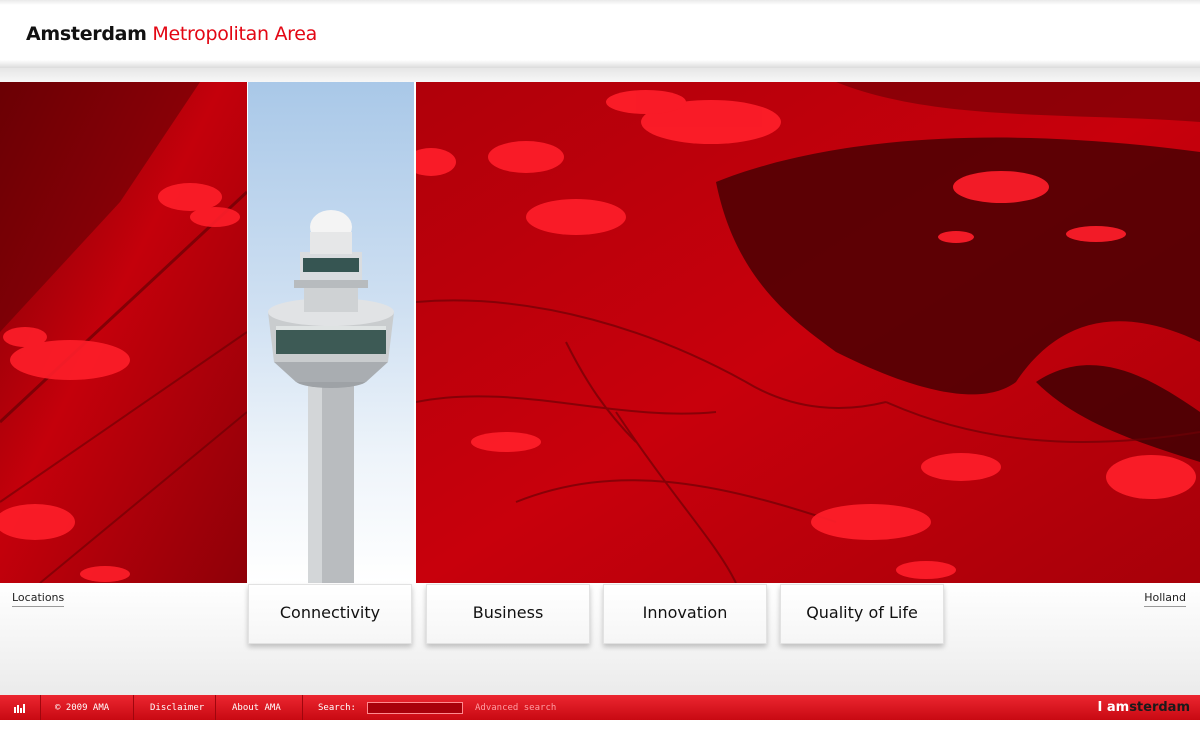 Image resolution: width=1200 pixels, height=731 pixels. What do you see at coordinates (1159, 707) in the screenshot?
I see `logo-suffix: sterdam` at bounding box center [1159, 707].